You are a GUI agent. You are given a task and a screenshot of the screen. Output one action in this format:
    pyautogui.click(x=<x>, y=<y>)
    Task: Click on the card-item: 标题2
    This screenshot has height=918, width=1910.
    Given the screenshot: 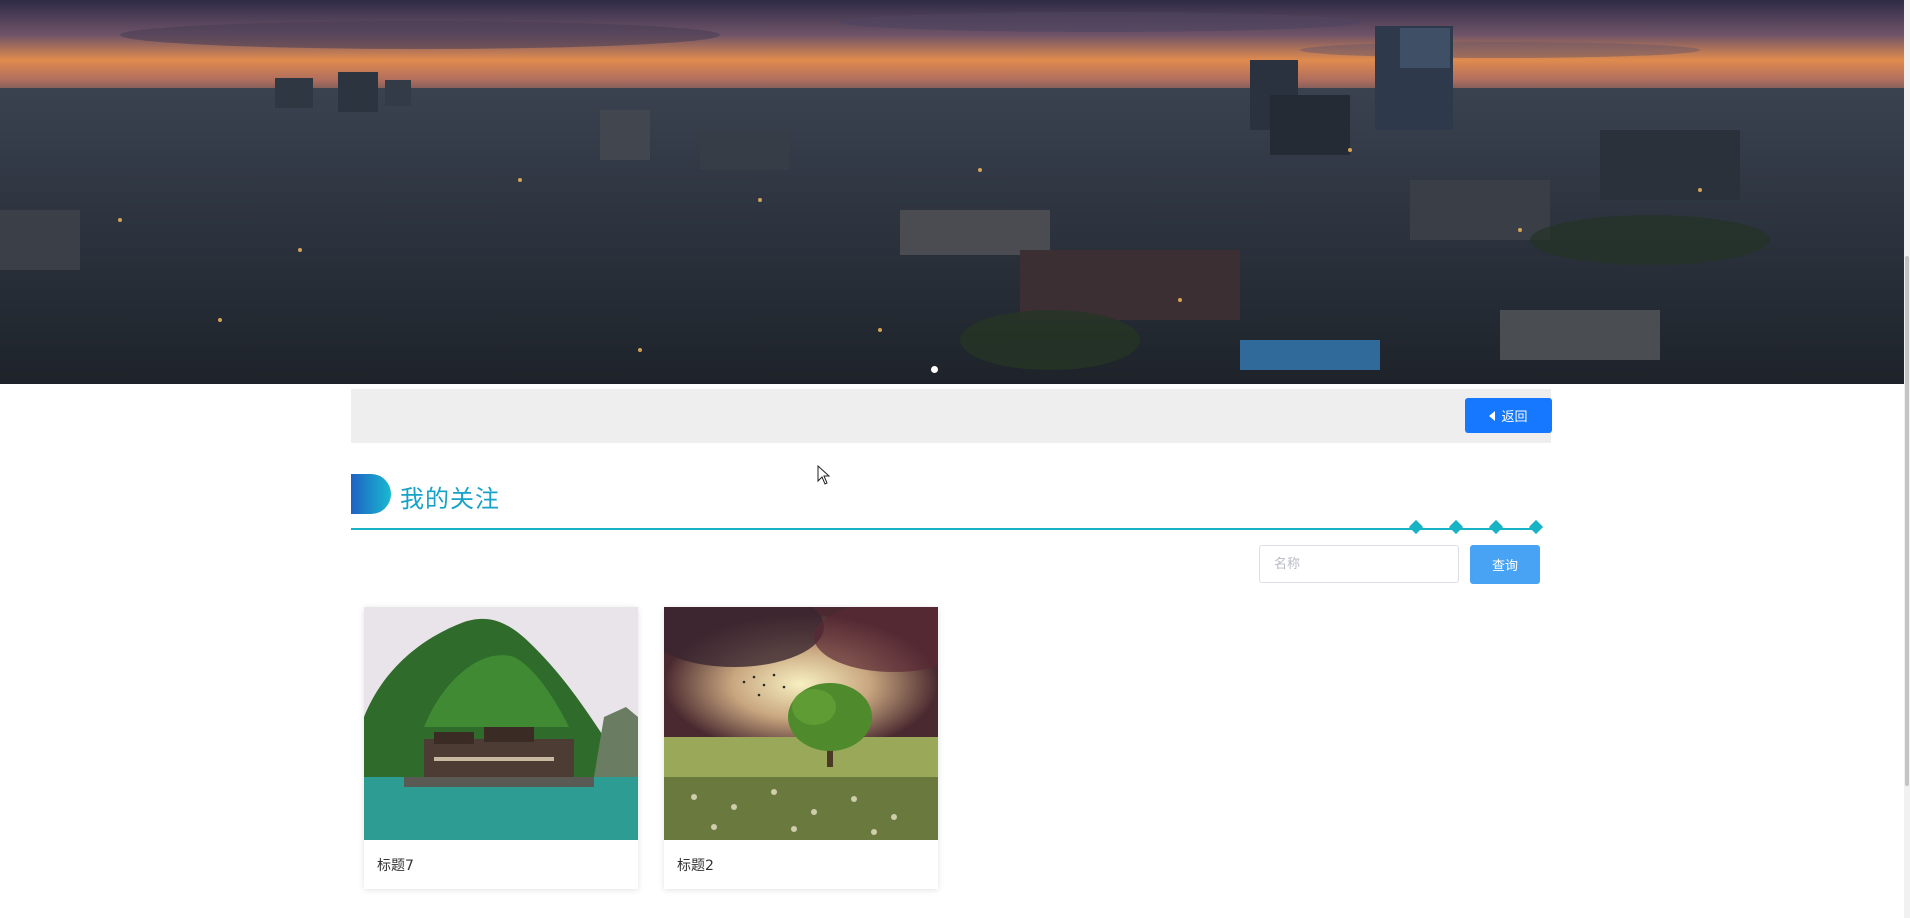 What is the action you would take?
    pyautogui.click(x=801, y=748)
    